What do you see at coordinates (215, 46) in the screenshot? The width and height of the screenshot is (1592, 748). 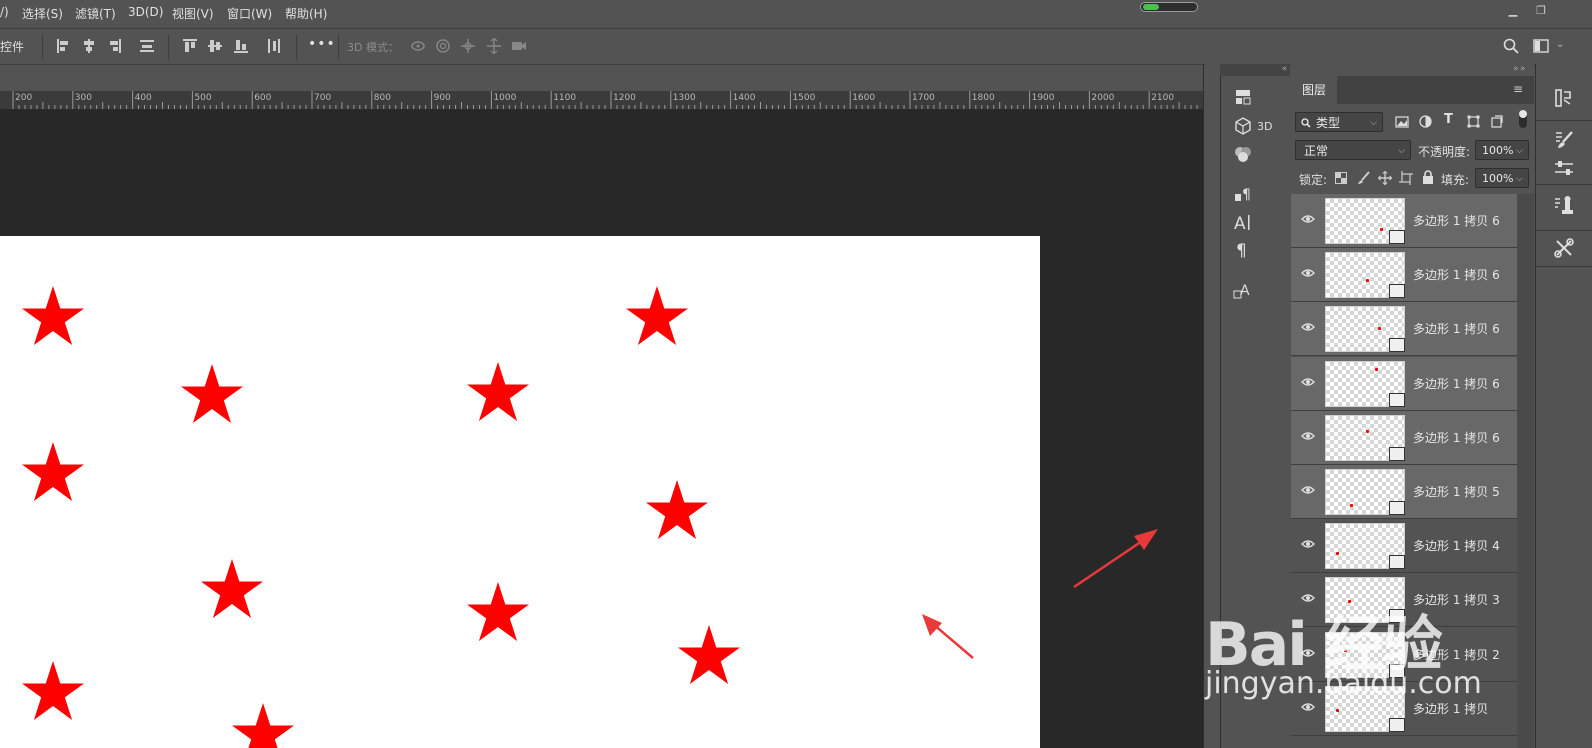 I see `align-vertical-center-icon` at bounding box center [215, 46].